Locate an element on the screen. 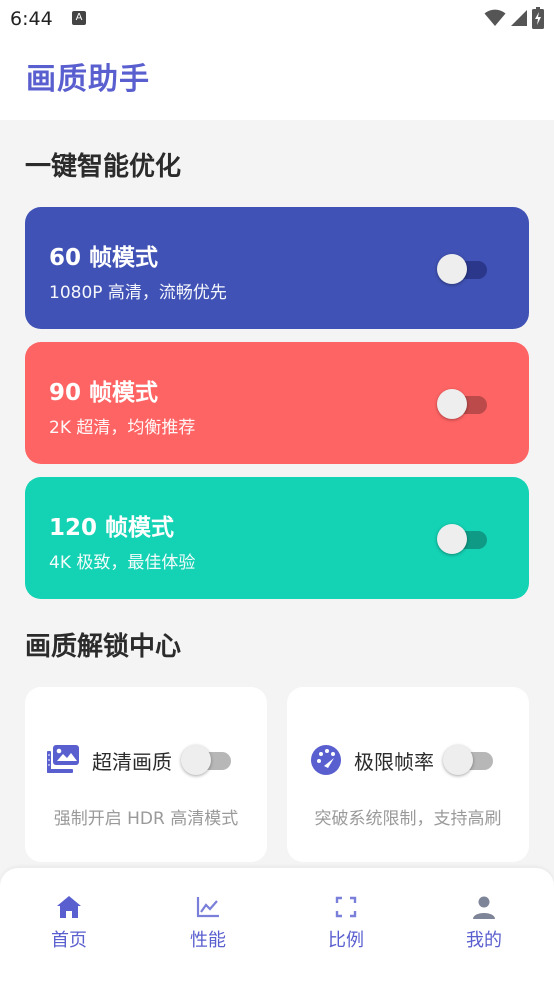  home-icon is located at coordinates (69, 907).